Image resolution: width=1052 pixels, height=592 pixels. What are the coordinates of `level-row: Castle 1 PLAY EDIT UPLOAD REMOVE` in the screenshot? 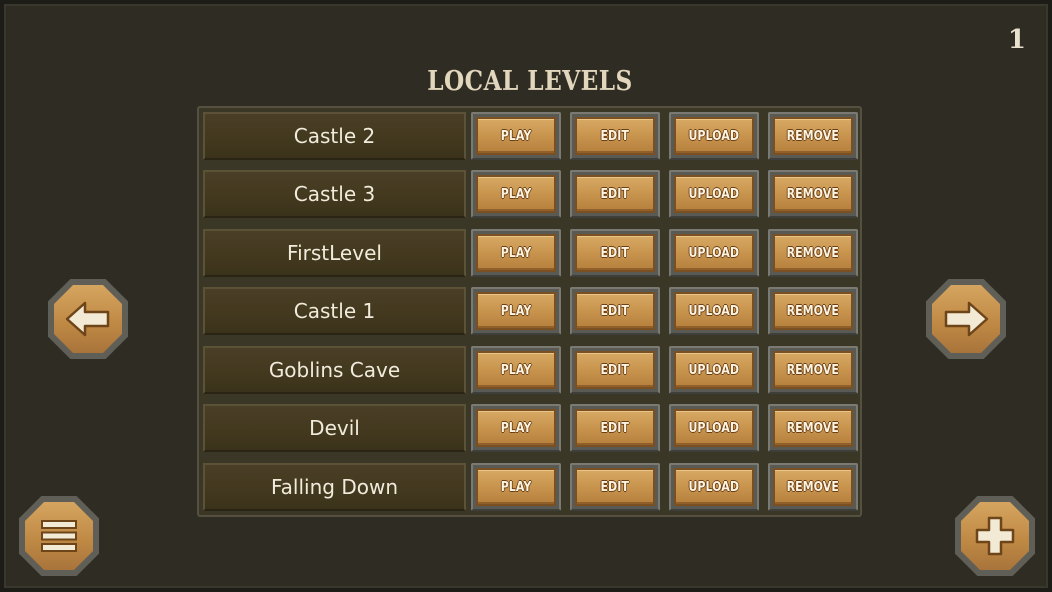 It's located at (530, 311).